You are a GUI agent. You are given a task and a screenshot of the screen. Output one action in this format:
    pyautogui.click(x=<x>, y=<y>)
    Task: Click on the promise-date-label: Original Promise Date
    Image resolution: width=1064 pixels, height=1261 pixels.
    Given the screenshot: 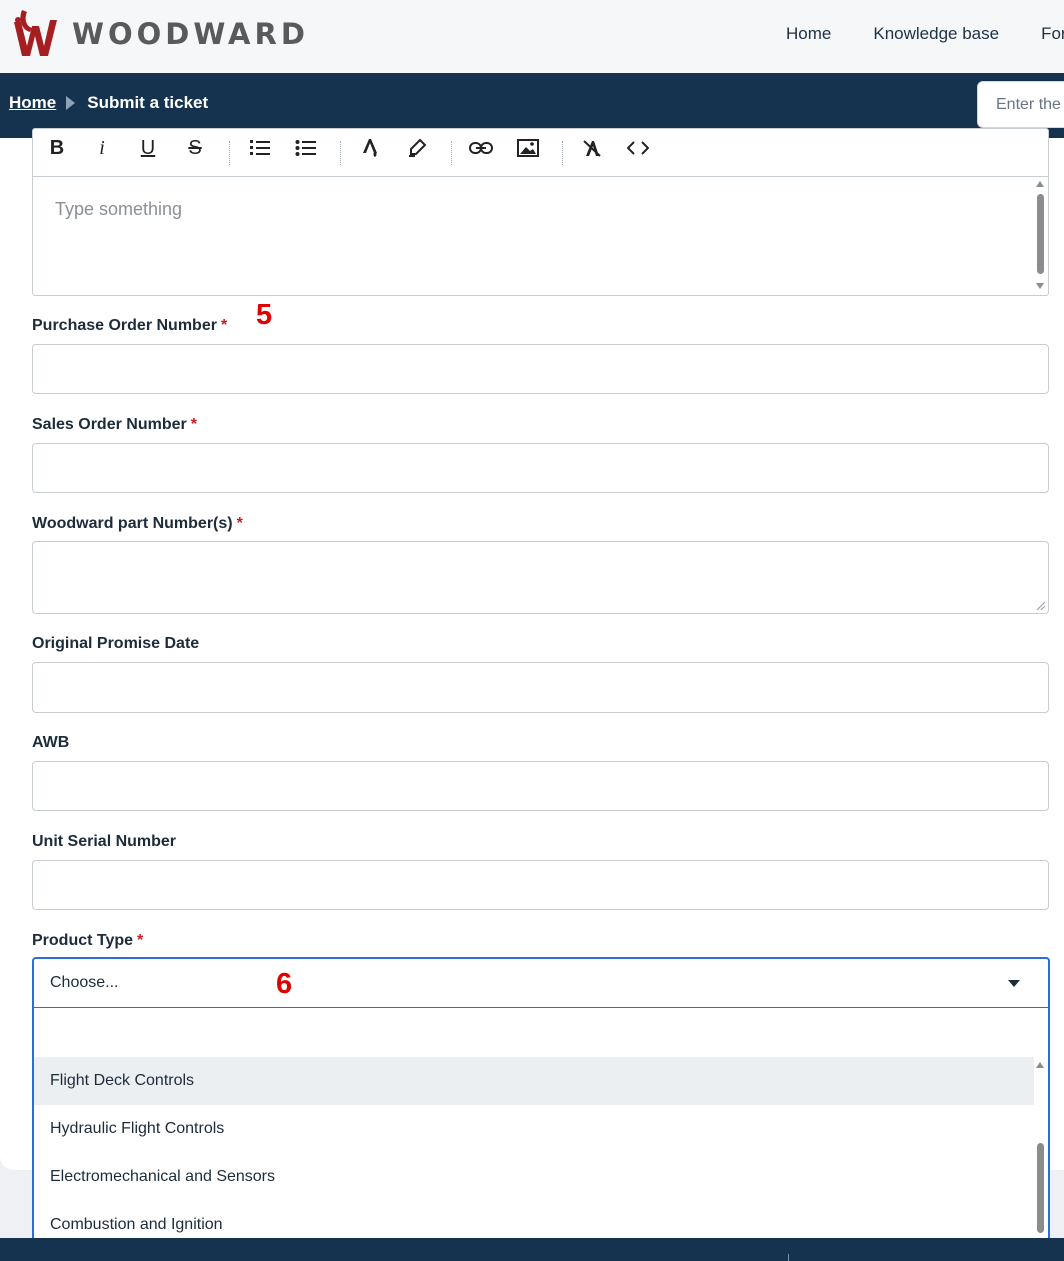 What is the action you would take?
    pyautogui.click(x=116, y=643)
    